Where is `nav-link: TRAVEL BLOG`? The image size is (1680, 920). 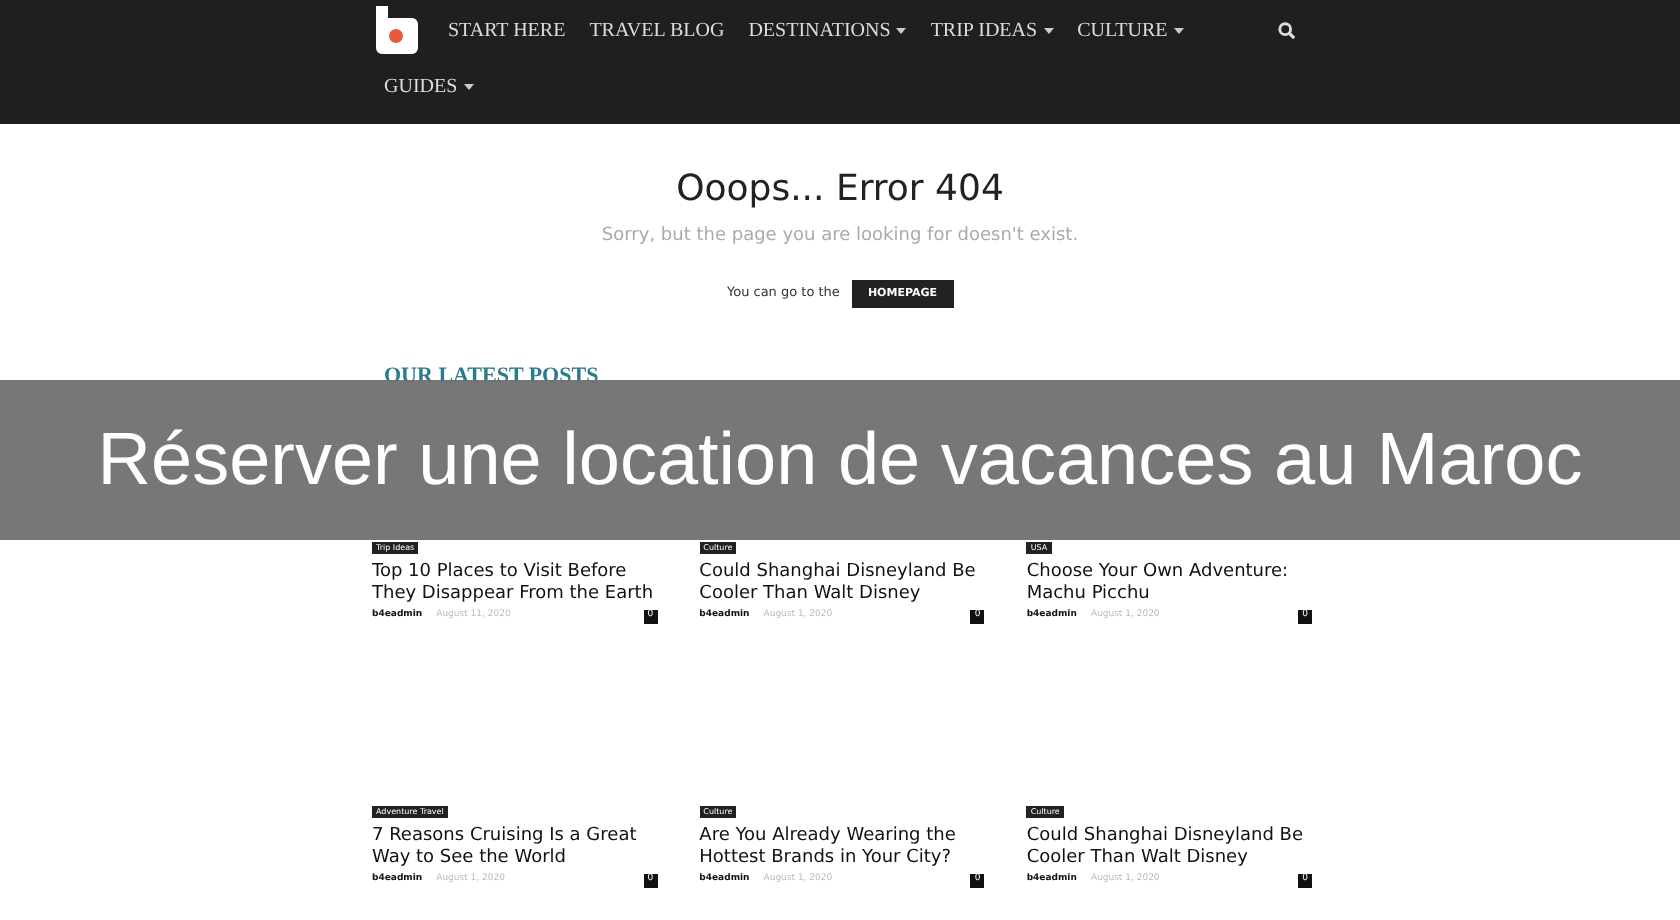
nav-link: TRAVEL BLOG is located at coordinates (657, 30).